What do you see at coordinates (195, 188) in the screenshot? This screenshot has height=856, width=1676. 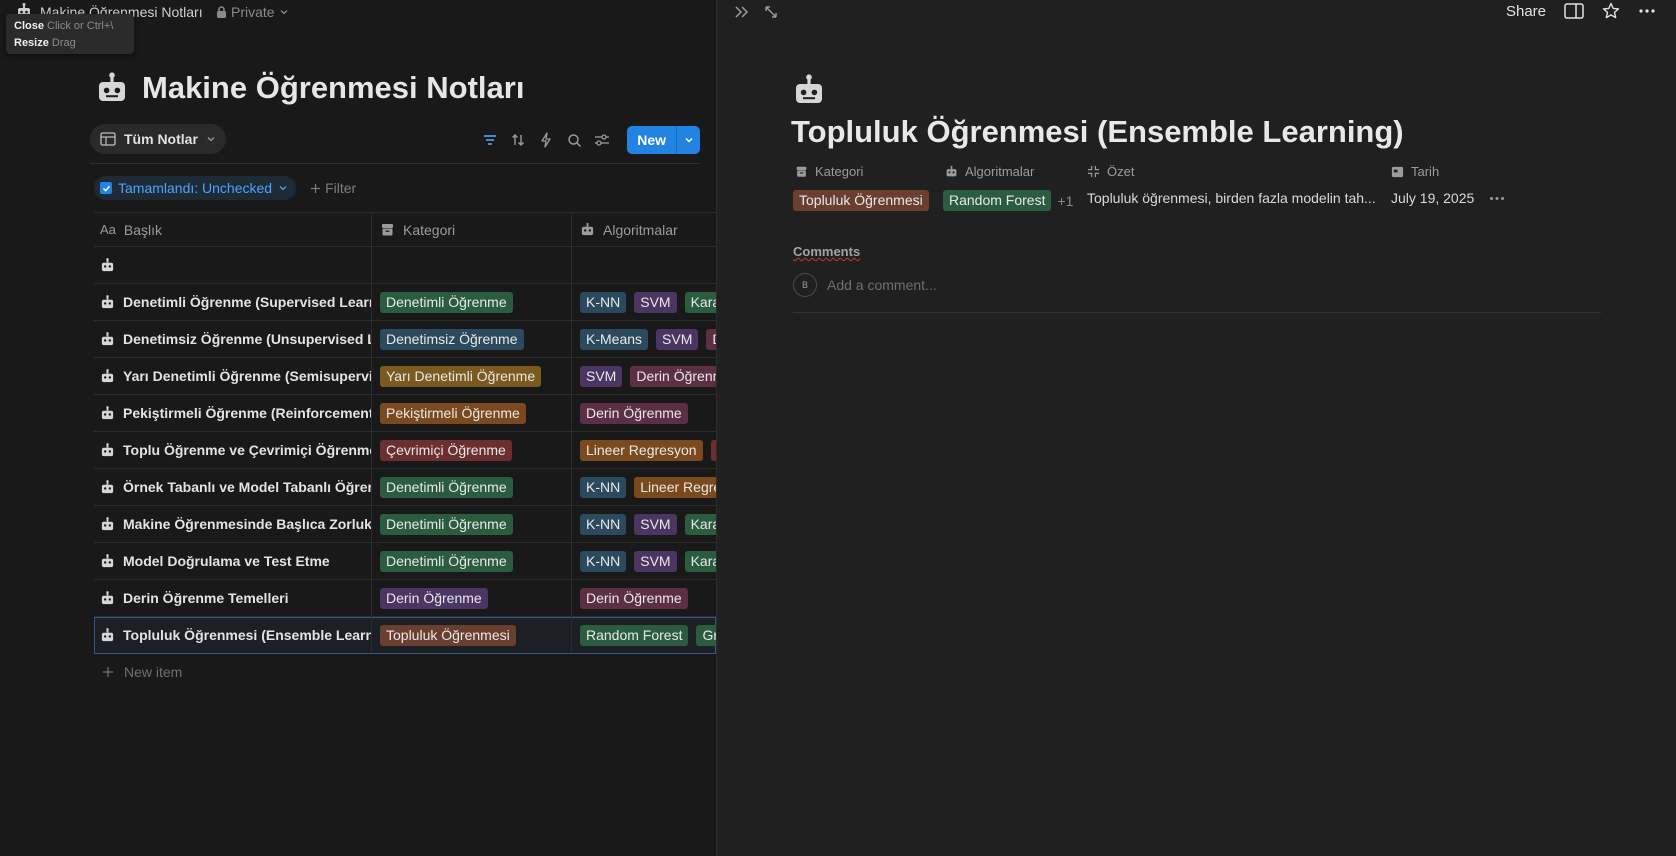 I see `filter-chip-completed: Tamamlandı: Unchecked` at bounding box center [195, 188].